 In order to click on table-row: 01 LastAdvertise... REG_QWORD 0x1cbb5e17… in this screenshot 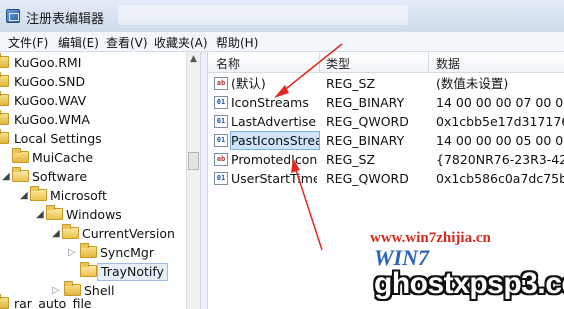, I will do `click(386, 121)`.